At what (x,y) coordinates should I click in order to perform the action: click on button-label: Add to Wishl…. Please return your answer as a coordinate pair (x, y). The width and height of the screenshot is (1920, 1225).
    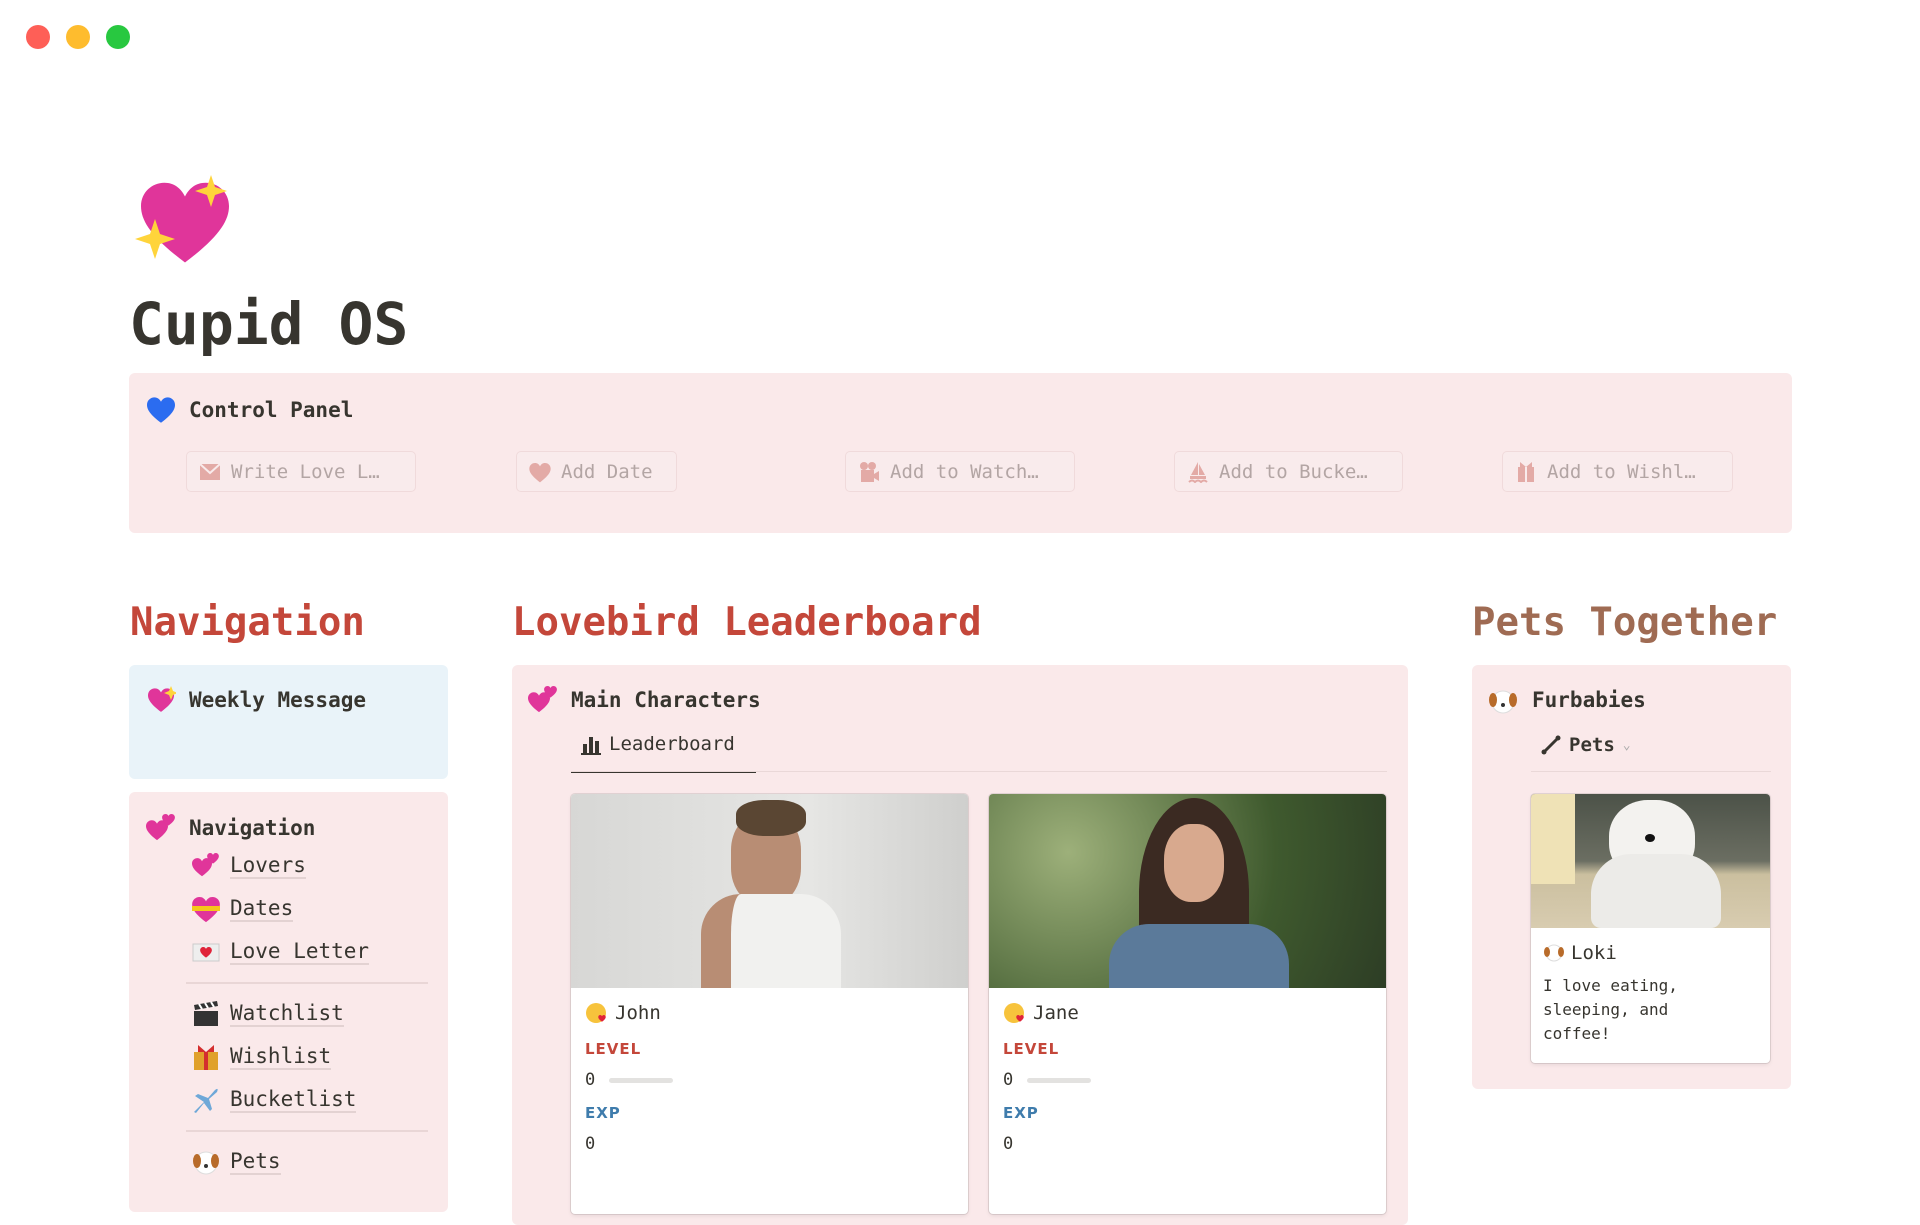
    Looking at the image, I should click on (1621, 471).